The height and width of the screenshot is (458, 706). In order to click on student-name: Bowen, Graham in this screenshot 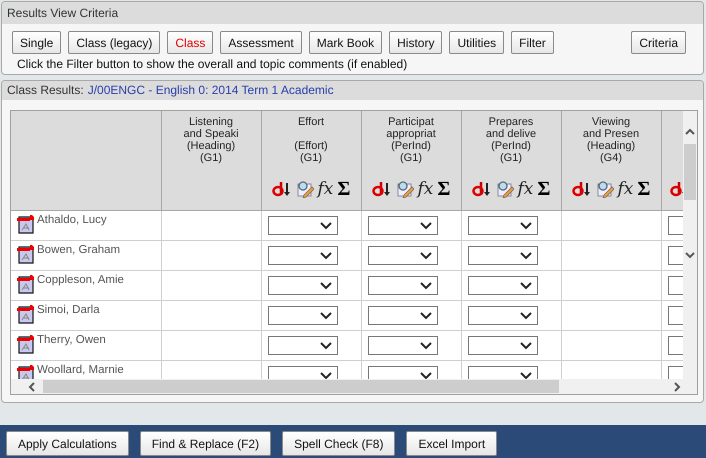, I will do `click(78, 250)`.